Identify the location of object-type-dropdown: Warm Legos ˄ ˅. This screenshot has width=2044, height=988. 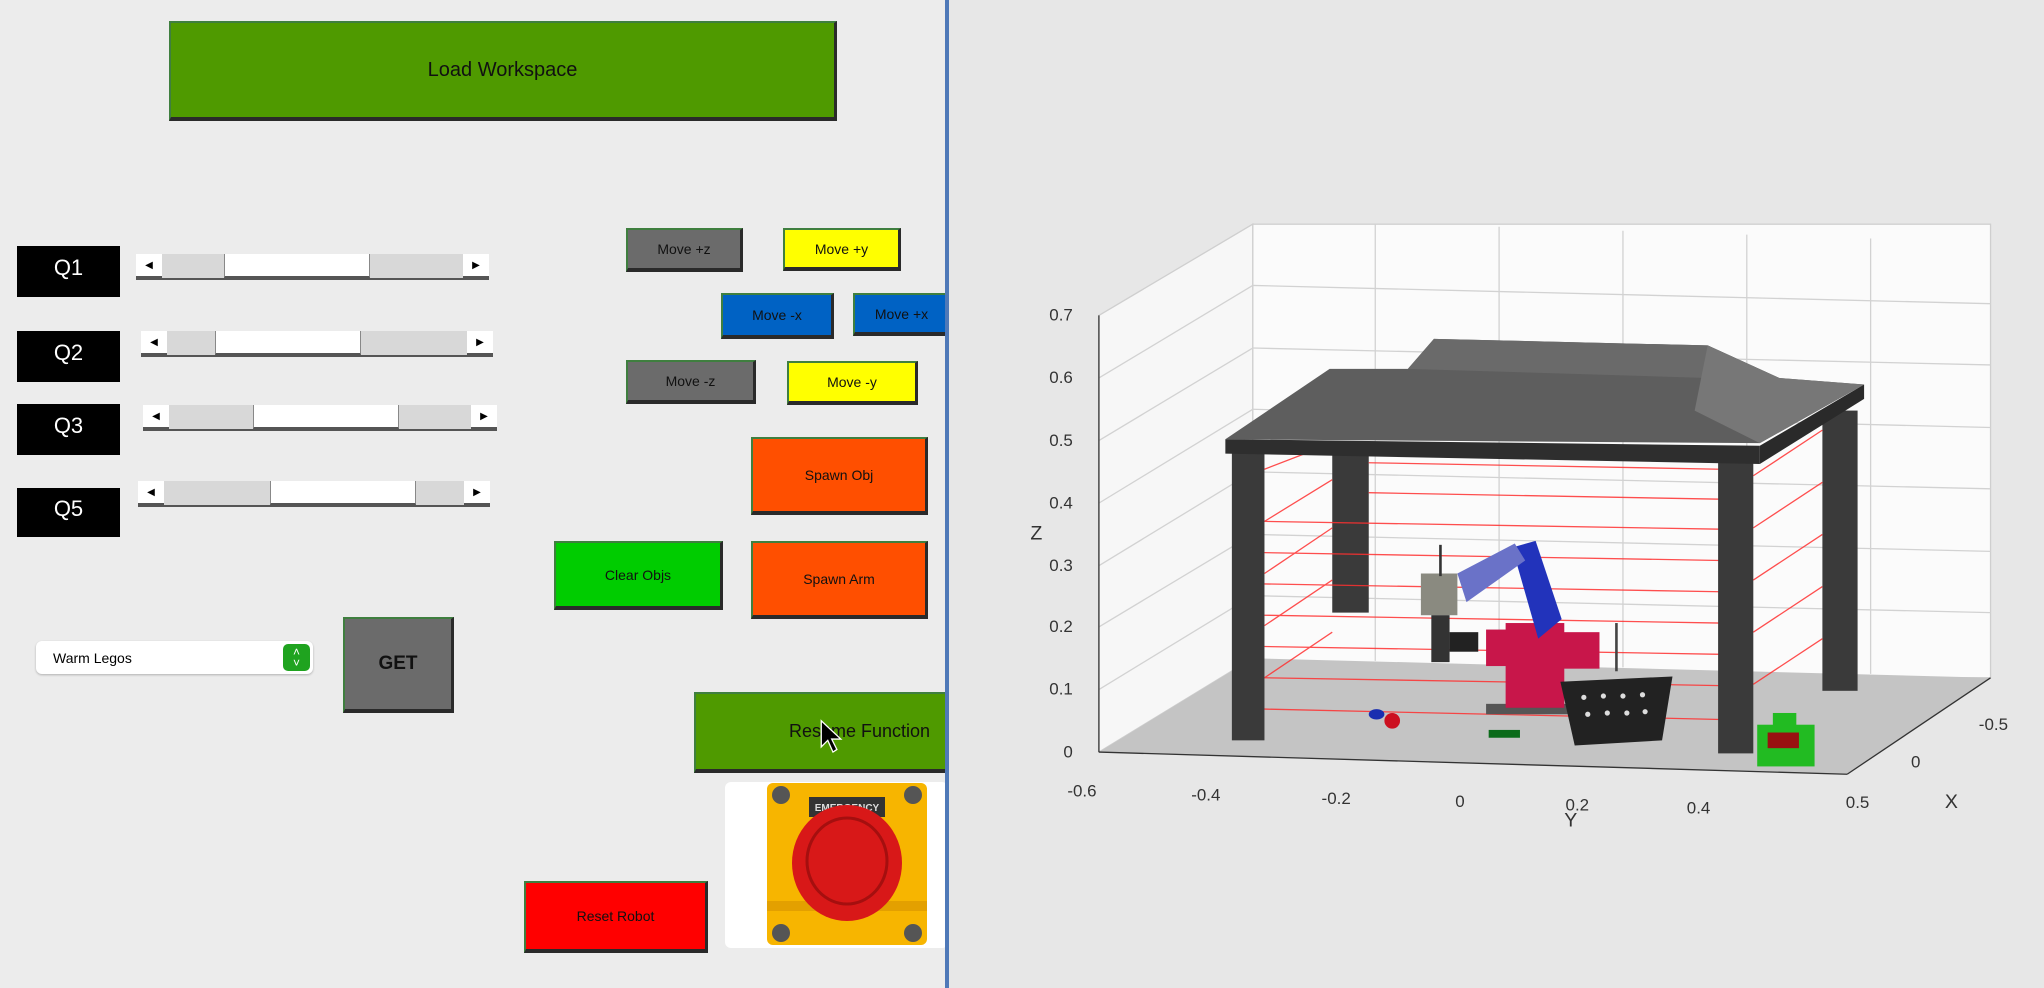
(174, 657).